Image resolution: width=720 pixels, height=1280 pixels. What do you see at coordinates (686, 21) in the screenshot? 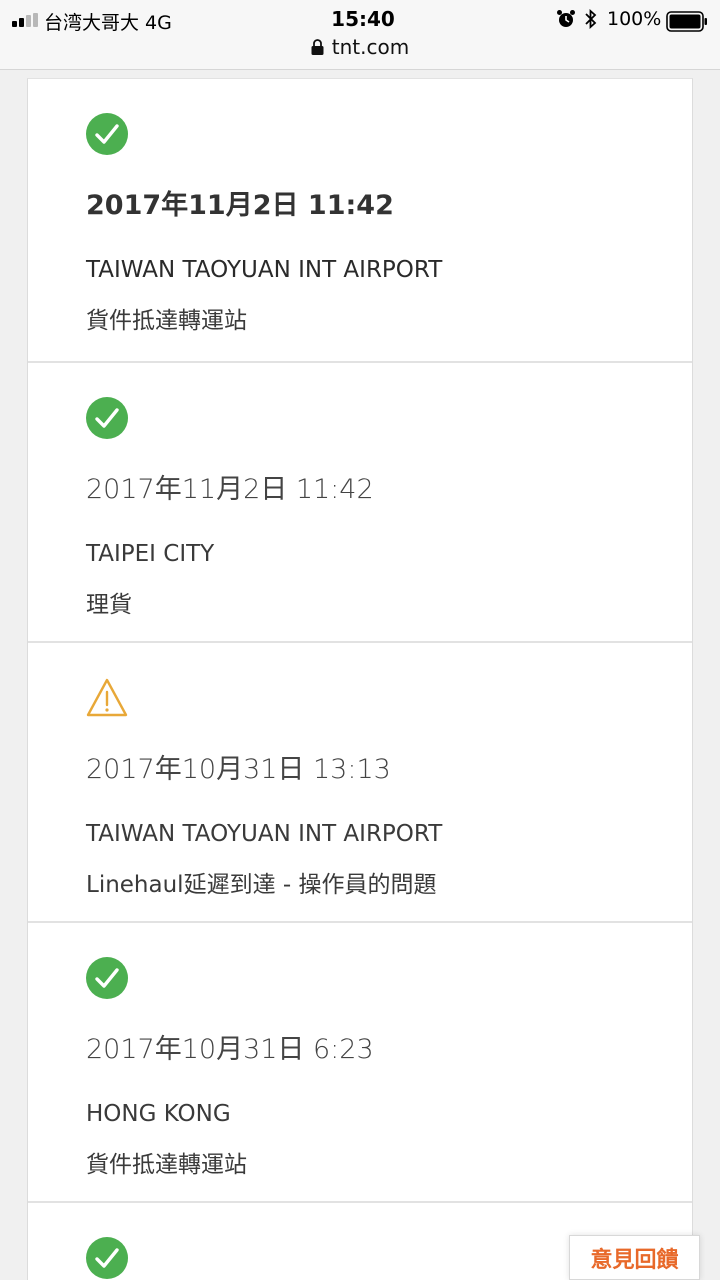
I see `battery-icon` at bounding box center [686, 21].